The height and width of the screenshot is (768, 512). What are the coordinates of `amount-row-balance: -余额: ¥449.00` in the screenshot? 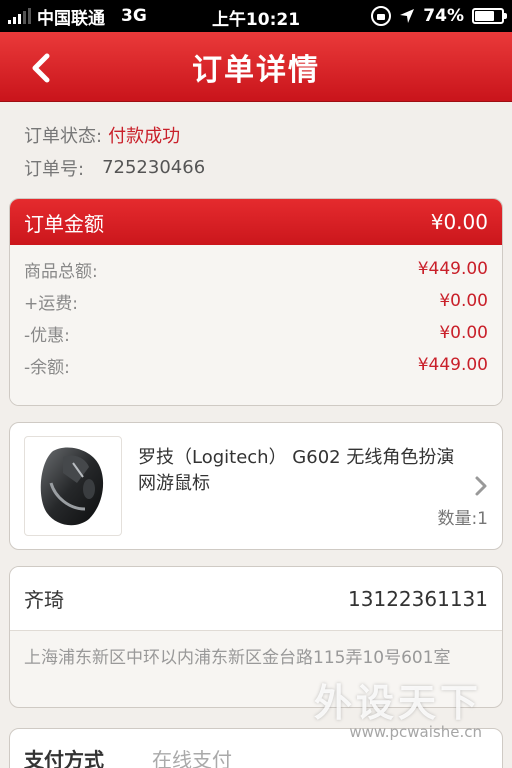 It's located at (256, 365).